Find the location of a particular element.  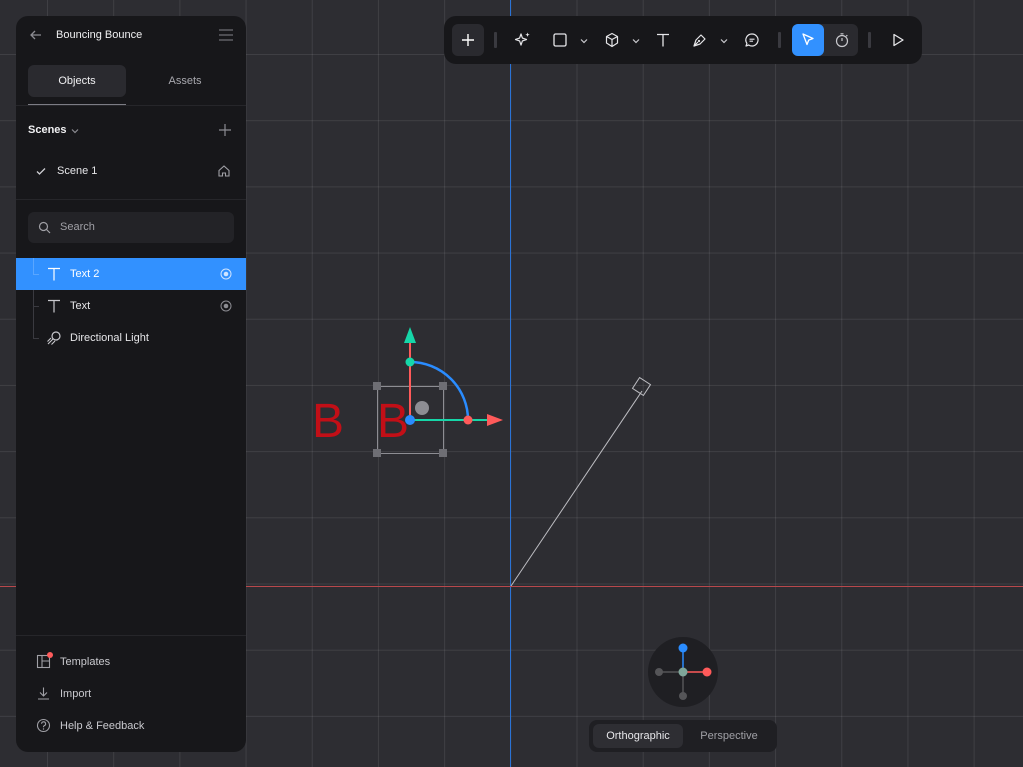

y-axis-handle is located at coordinates (683, 672).